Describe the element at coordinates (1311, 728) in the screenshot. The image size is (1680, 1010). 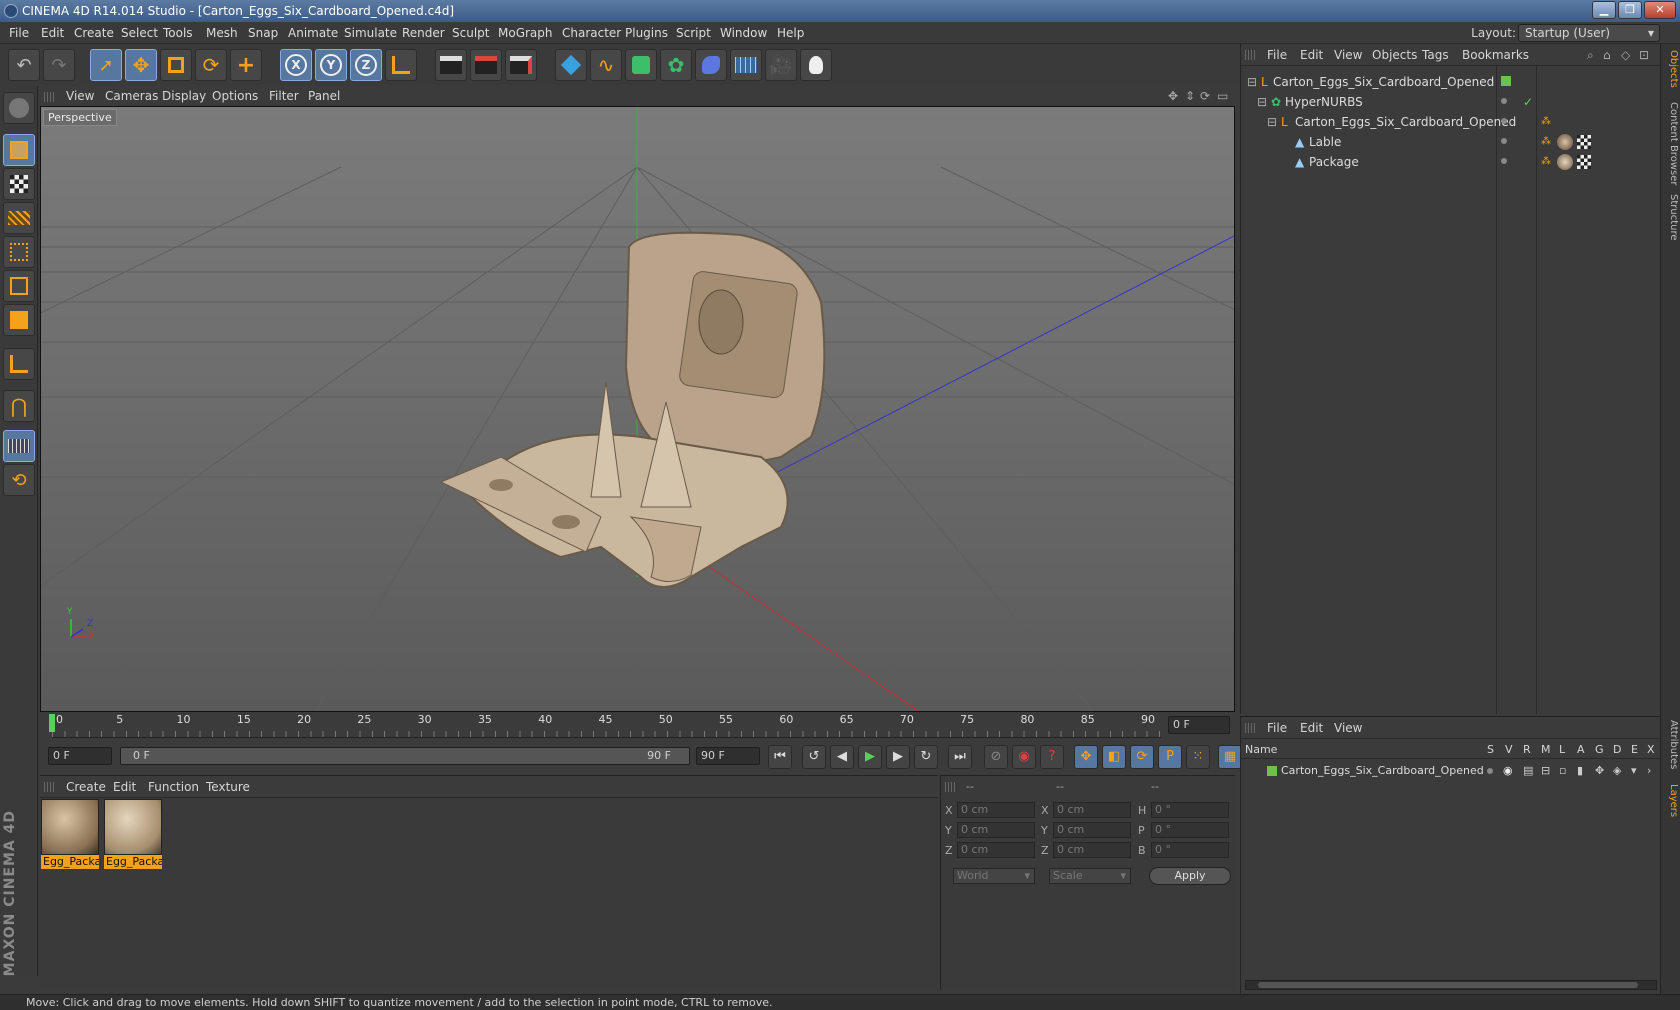
I see `layer-menu-edit: Edit` at that location.